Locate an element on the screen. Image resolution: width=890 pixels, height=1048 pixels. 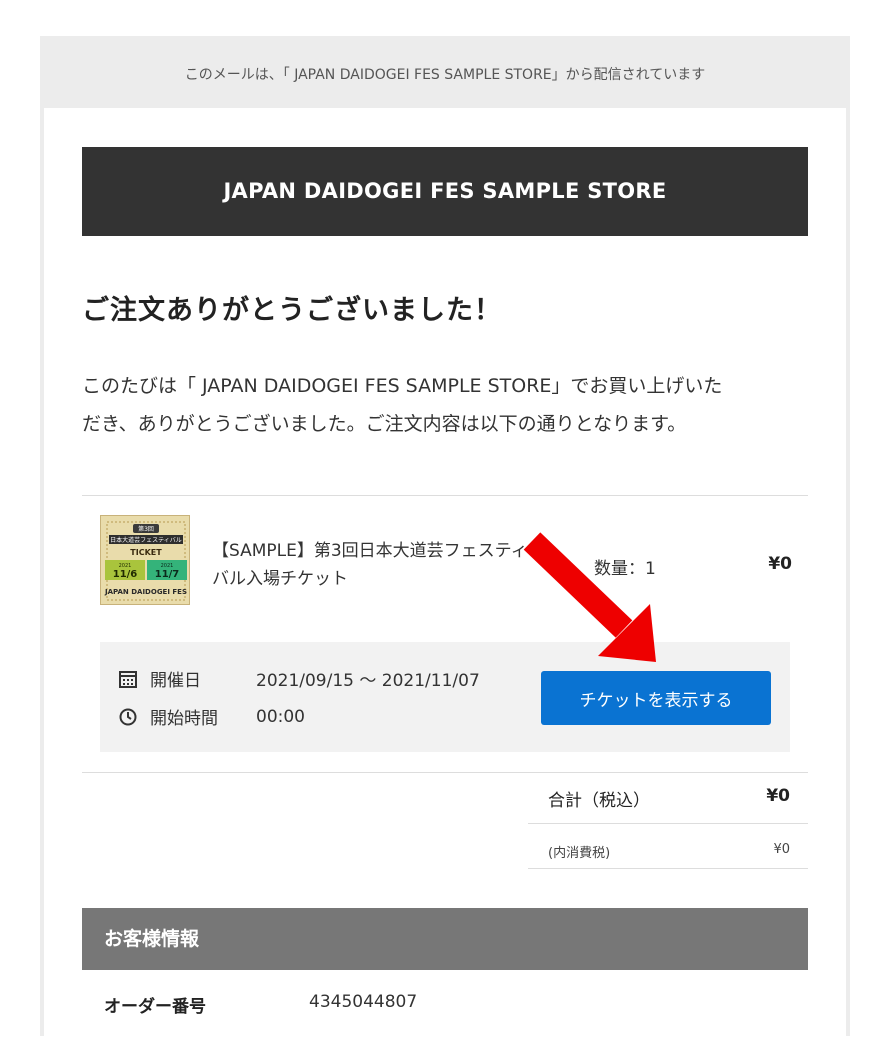
event-time-label: 開始時間 is located at coordinates (184, 719).